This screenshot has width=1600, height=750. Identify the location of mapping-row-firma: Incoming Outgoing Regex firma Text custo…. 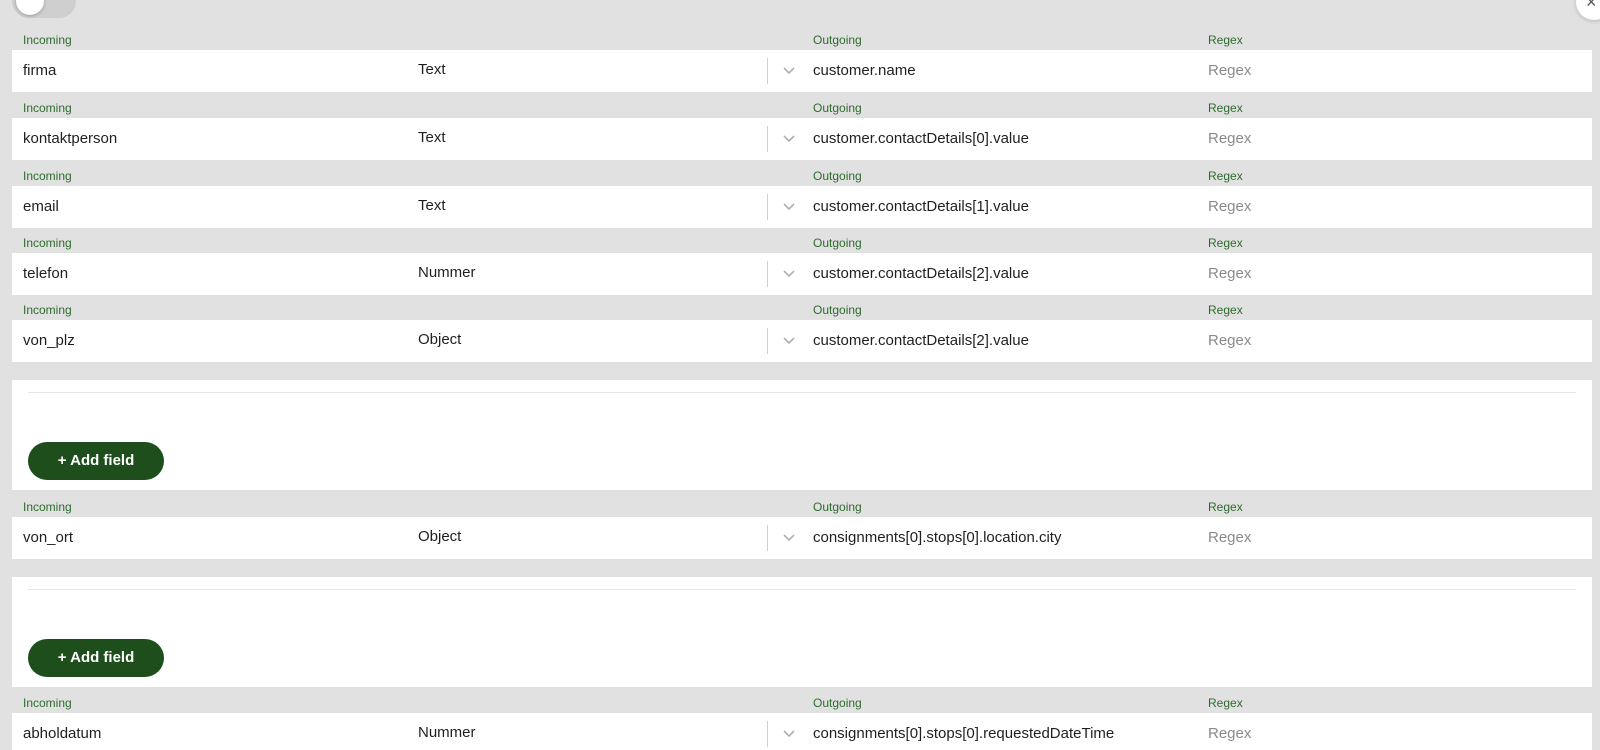
(802, 67).